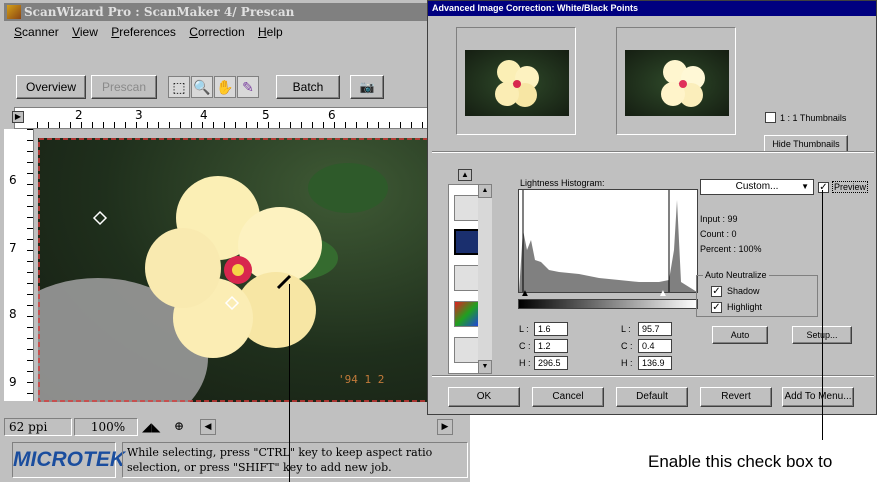 The height and width of the screenshot is (482, 877). Describe the element at coordinates (445, 427) in the screenshot. I see `scroll-right-icon: ▶` at that location.